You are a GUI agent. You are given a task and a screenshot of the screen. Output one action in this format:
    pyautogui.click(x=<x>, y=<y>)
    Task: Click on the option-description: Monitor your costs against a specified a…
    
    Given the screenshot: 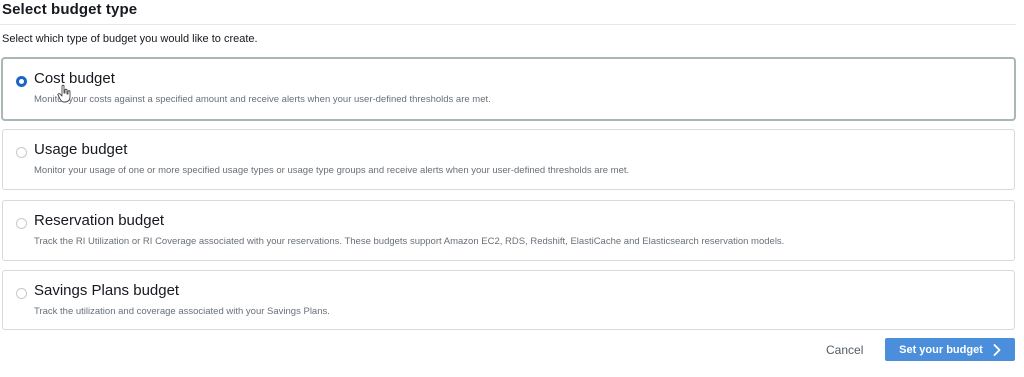 What is the action you would take?
    pyautogui.click(x=262, y=99)
    